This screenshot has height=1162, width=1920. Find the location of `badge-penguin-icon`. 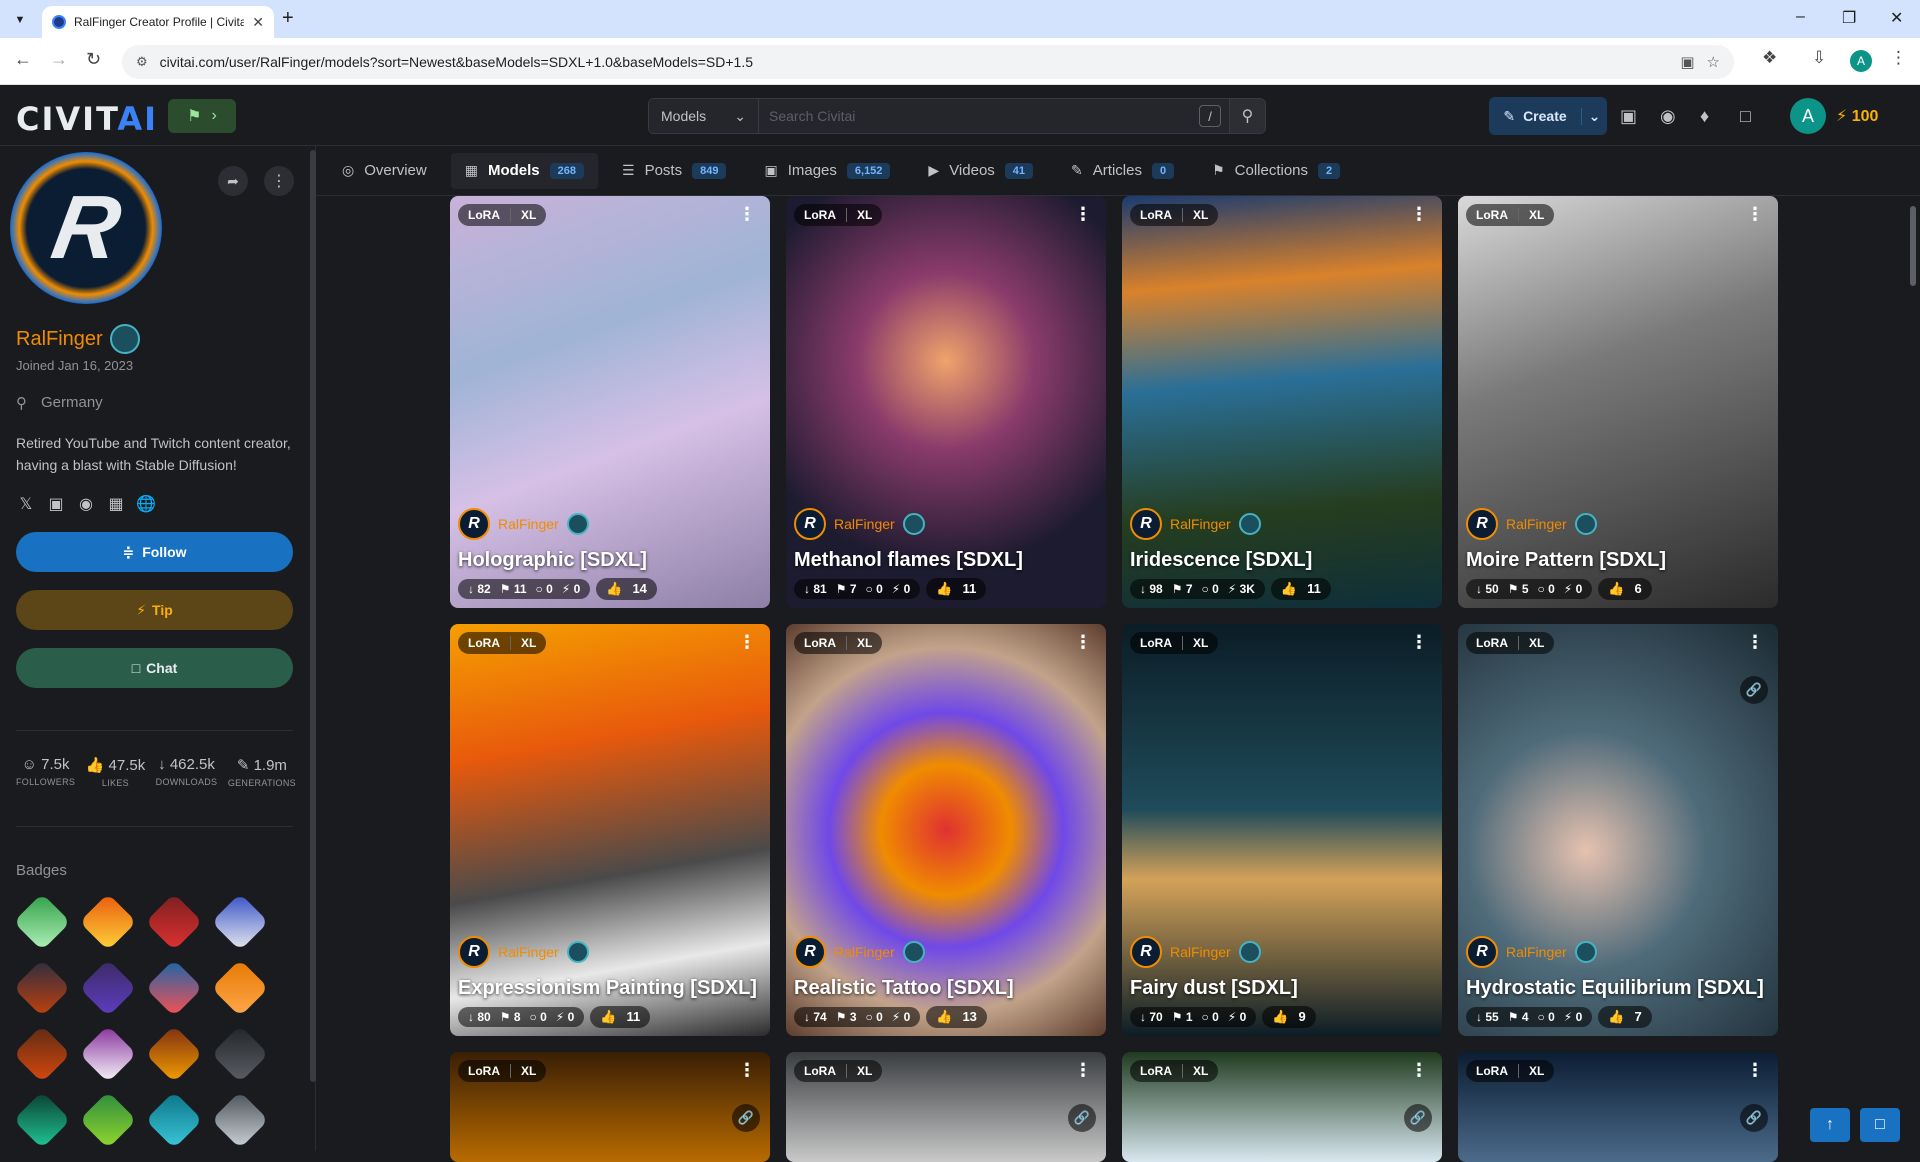

badge-penguin-icon is located at coordinates (240, 922).